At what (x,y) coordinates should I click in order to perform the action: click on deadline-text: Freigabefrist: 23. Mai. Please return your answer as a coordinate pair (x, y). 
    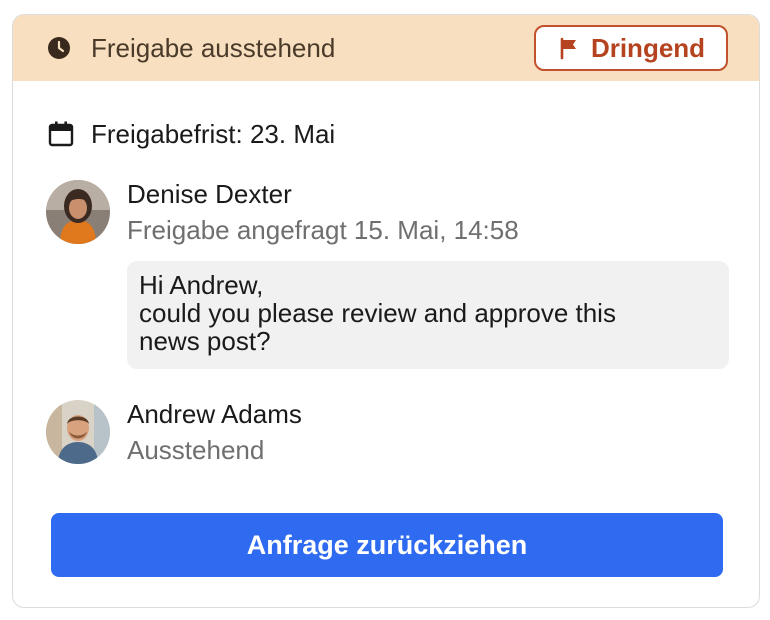
    Looking at the image, I should click on (213, 134).